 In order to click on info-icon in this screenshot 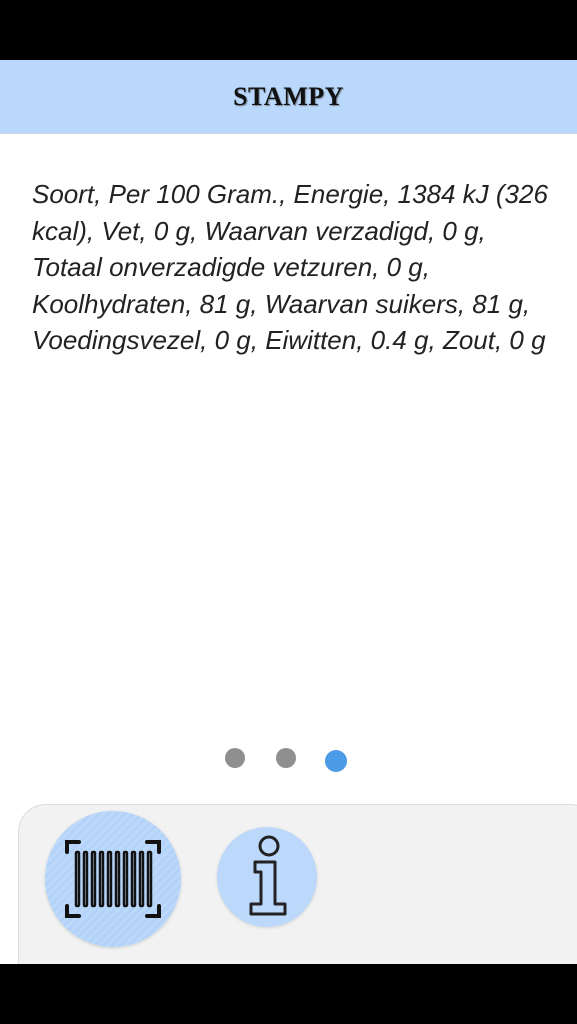, I will do `click(268, 875)`.